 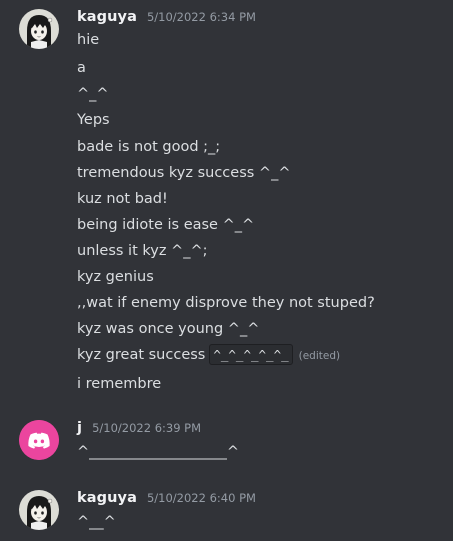 I want to click on timestamp: 5/10/2022 6:40 PM, so click(x=201, y=498).